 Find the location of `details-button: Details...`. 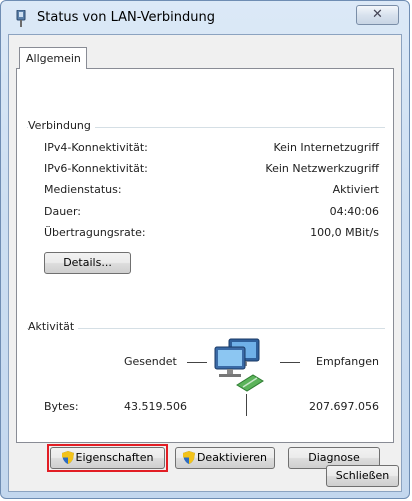

details-button: Details... is located at coordinates (87, 263).